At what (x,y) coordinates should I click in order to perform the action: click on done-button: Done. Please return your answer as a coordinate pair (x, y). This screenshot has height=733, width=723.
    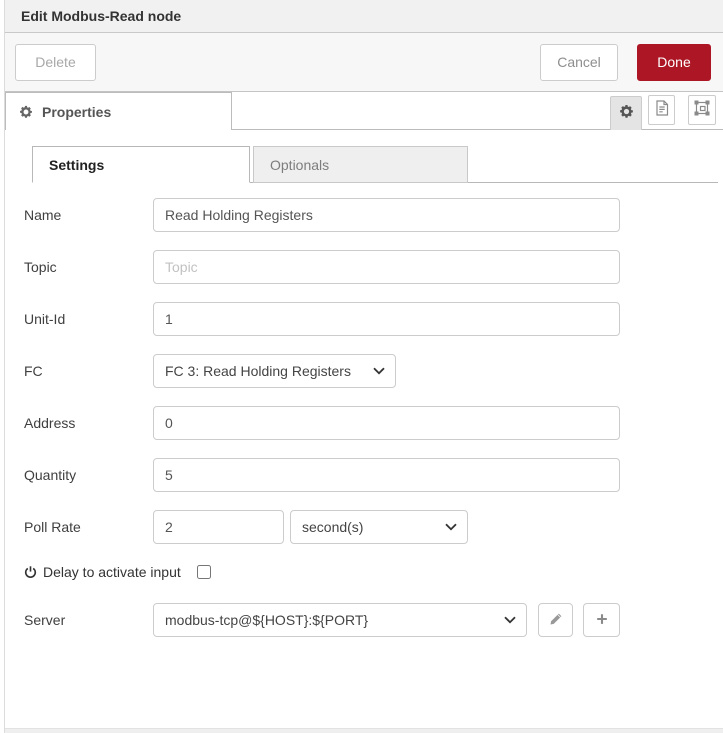
    Looking at the image, I should click on (674, 62).